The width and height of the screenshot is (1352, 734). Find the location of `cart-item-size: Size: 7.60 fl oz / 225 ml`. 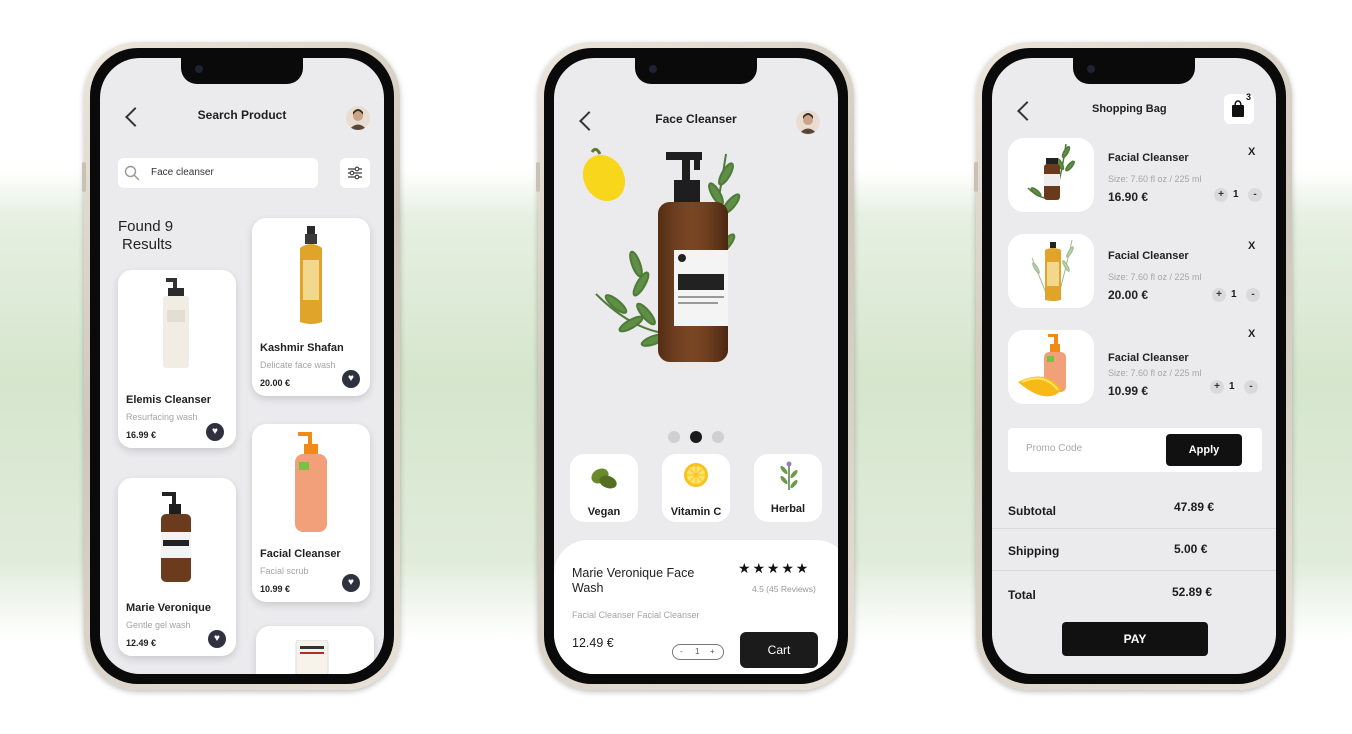

cart-item-size: Size: 7.60 fl oz / 225 ml is located at coordinates (1155, 277).